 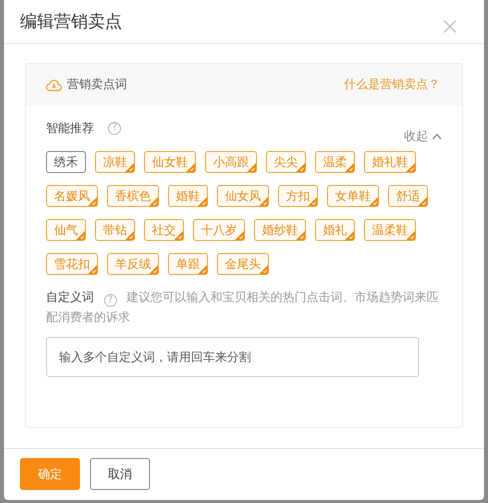 I want to click on close-button: ×, so click(x=450, y=26).